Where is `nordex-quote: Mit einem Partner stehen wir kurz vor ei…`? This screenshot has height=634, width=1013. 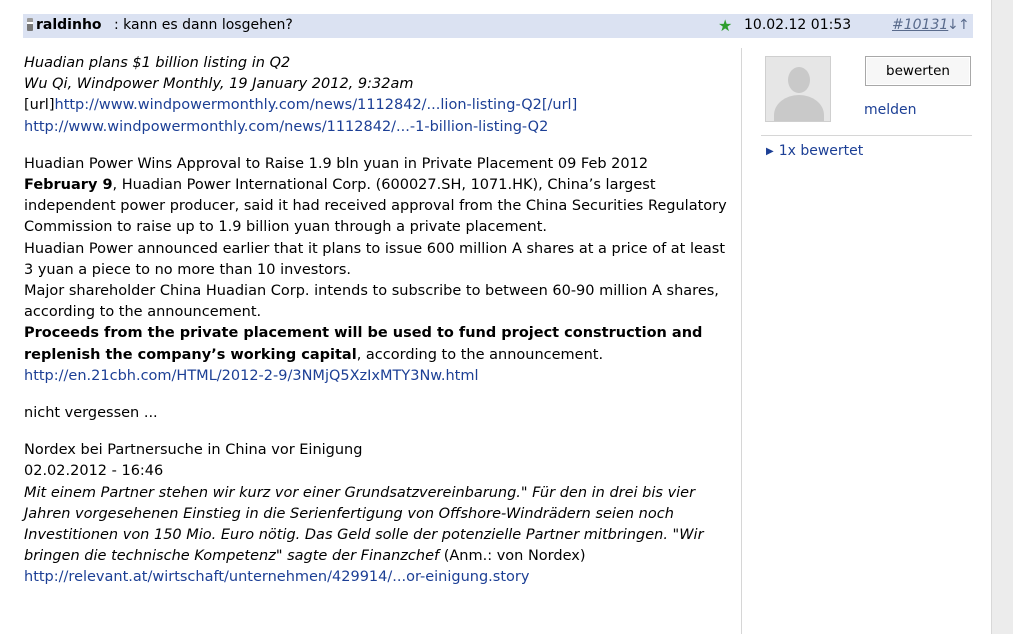 nordex-quote: Mit einem Partner stehen wir kurz vor ei… is located at coordinates (380, 525).